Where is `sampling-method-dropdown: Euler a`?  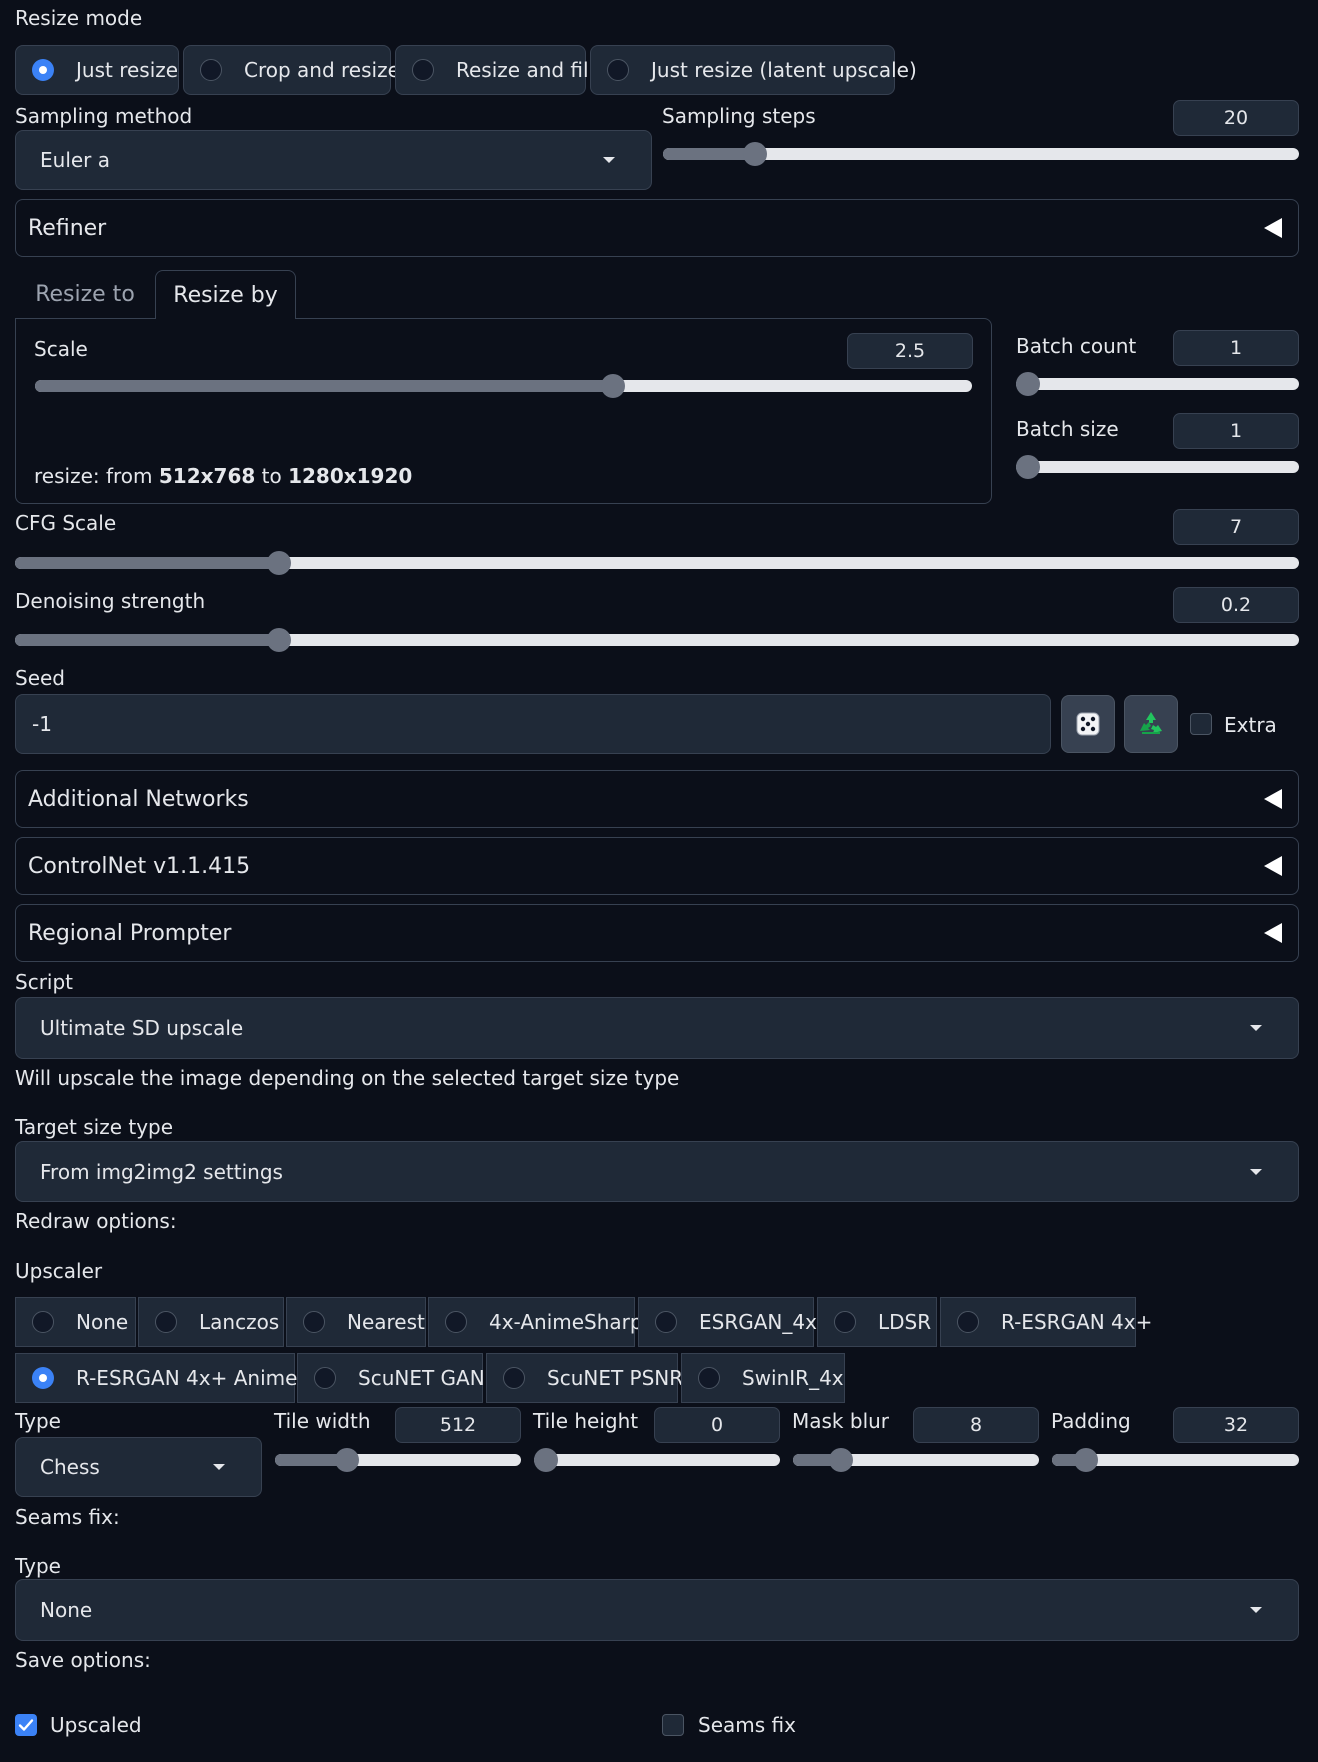
sampling-method-dropdown: Euler a is located at coordinates (333, 160).